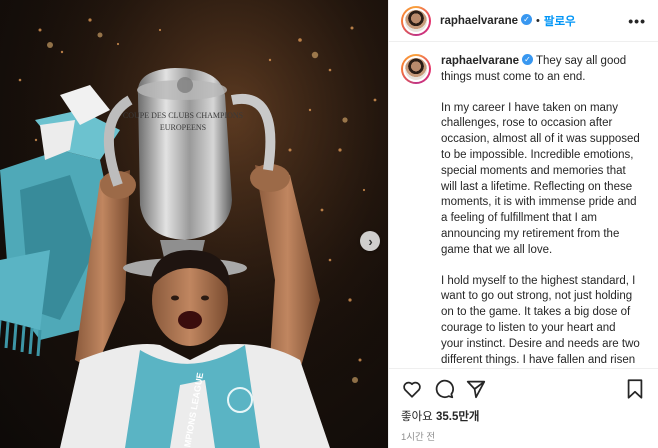  Describe the element at coordinates (560, 21) in the screenshot. I see `follow-button: 팔로우` at that location.